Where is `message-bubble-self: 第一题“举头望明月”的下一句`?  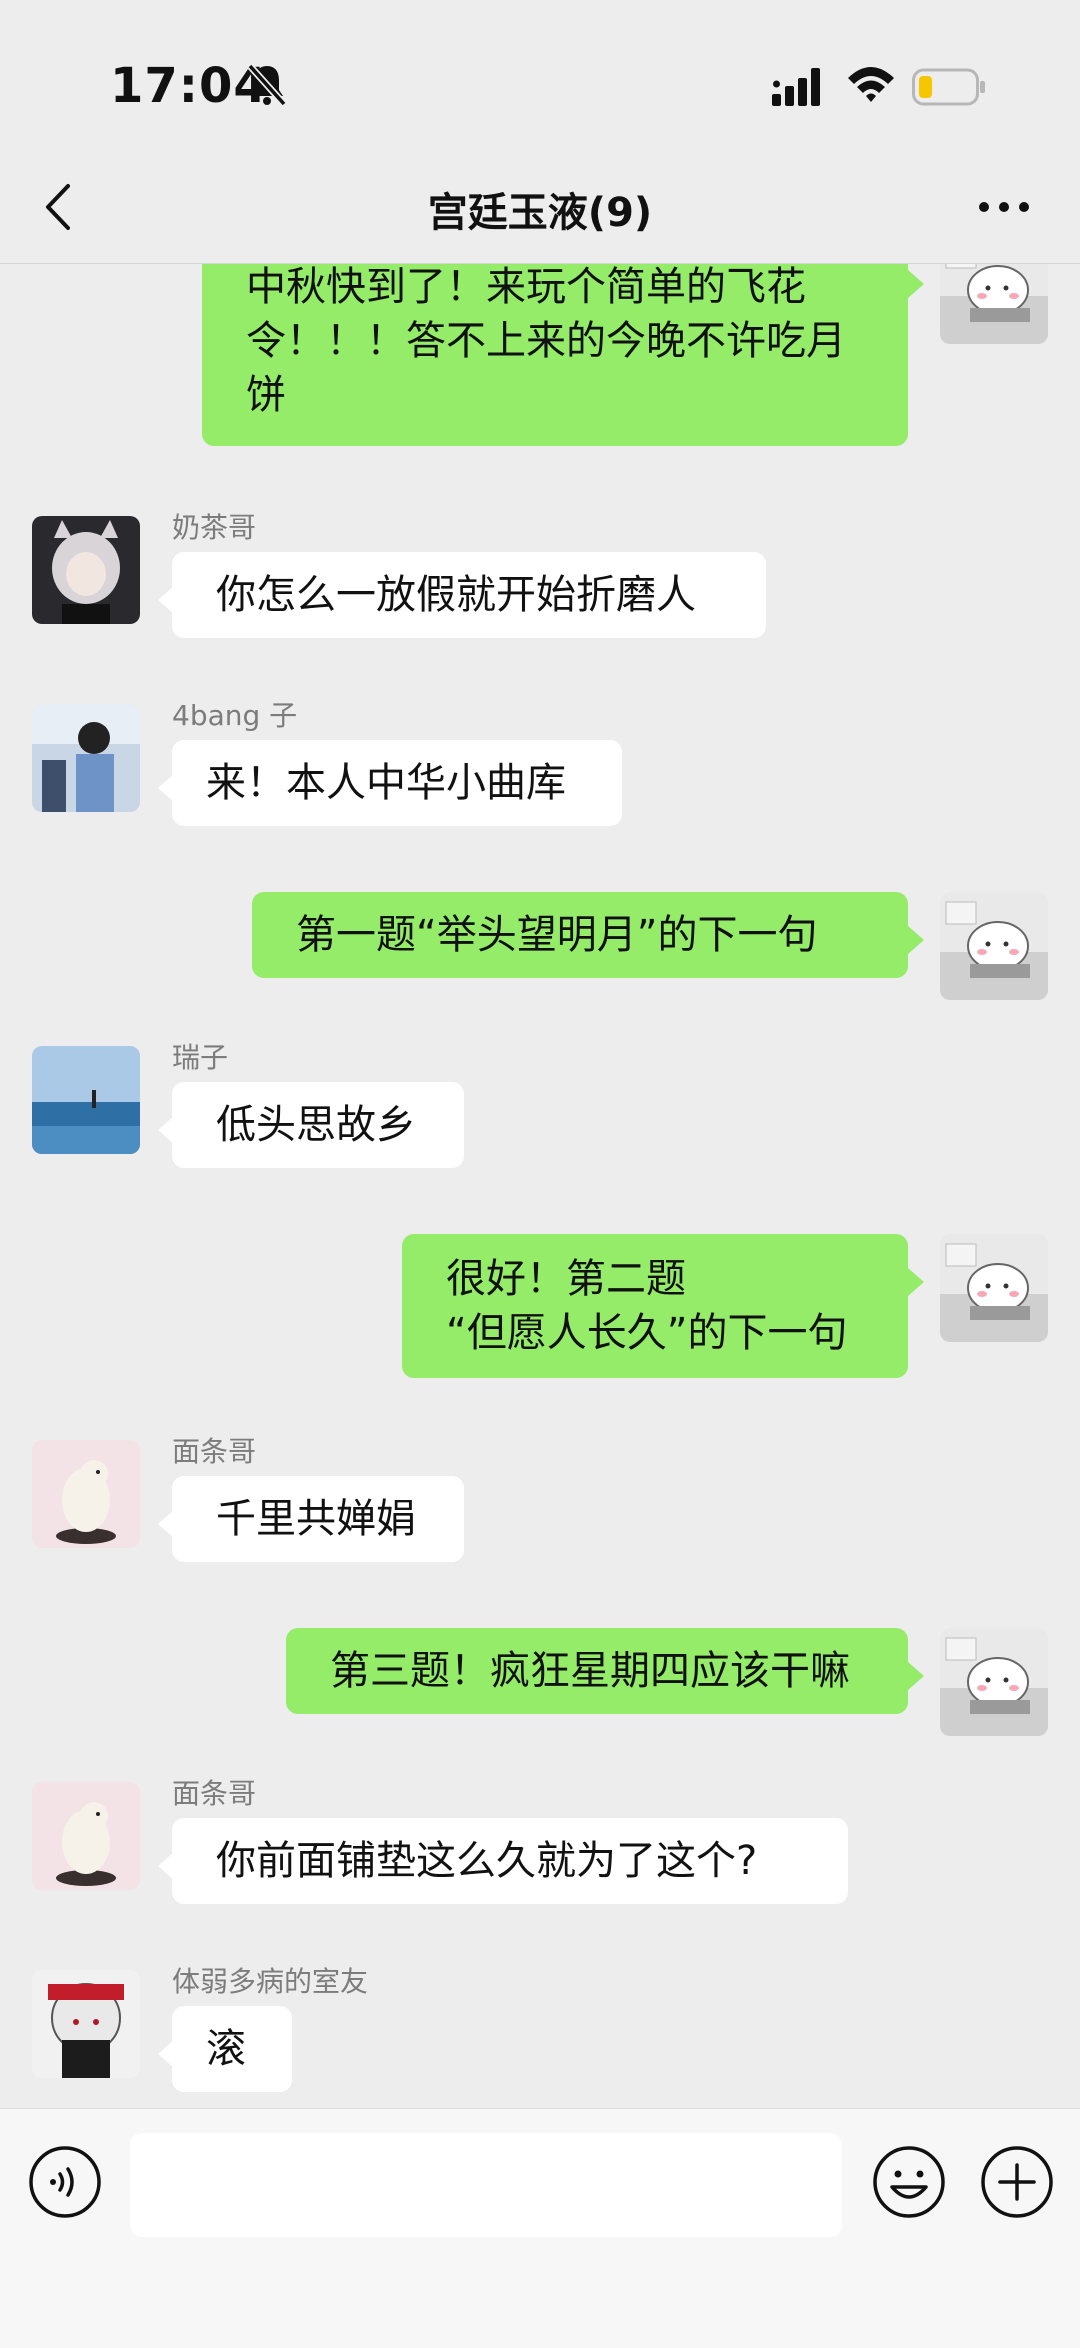 message-bubble-self: 第一题“举头望明月”的下一句 is located at coordinates (588, 935).